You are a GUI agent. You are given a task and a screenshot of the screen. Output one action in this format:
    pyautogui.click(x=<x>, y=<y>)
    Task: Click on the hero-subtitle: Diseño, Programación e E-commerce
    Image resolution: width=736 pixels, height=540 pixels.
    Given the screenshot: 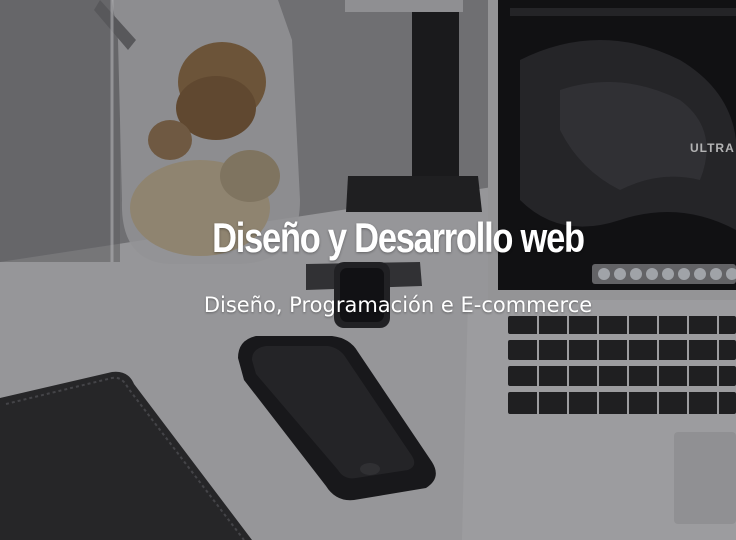 What is the action you would take?
    pyautogui.click(x=398, y=305)
    